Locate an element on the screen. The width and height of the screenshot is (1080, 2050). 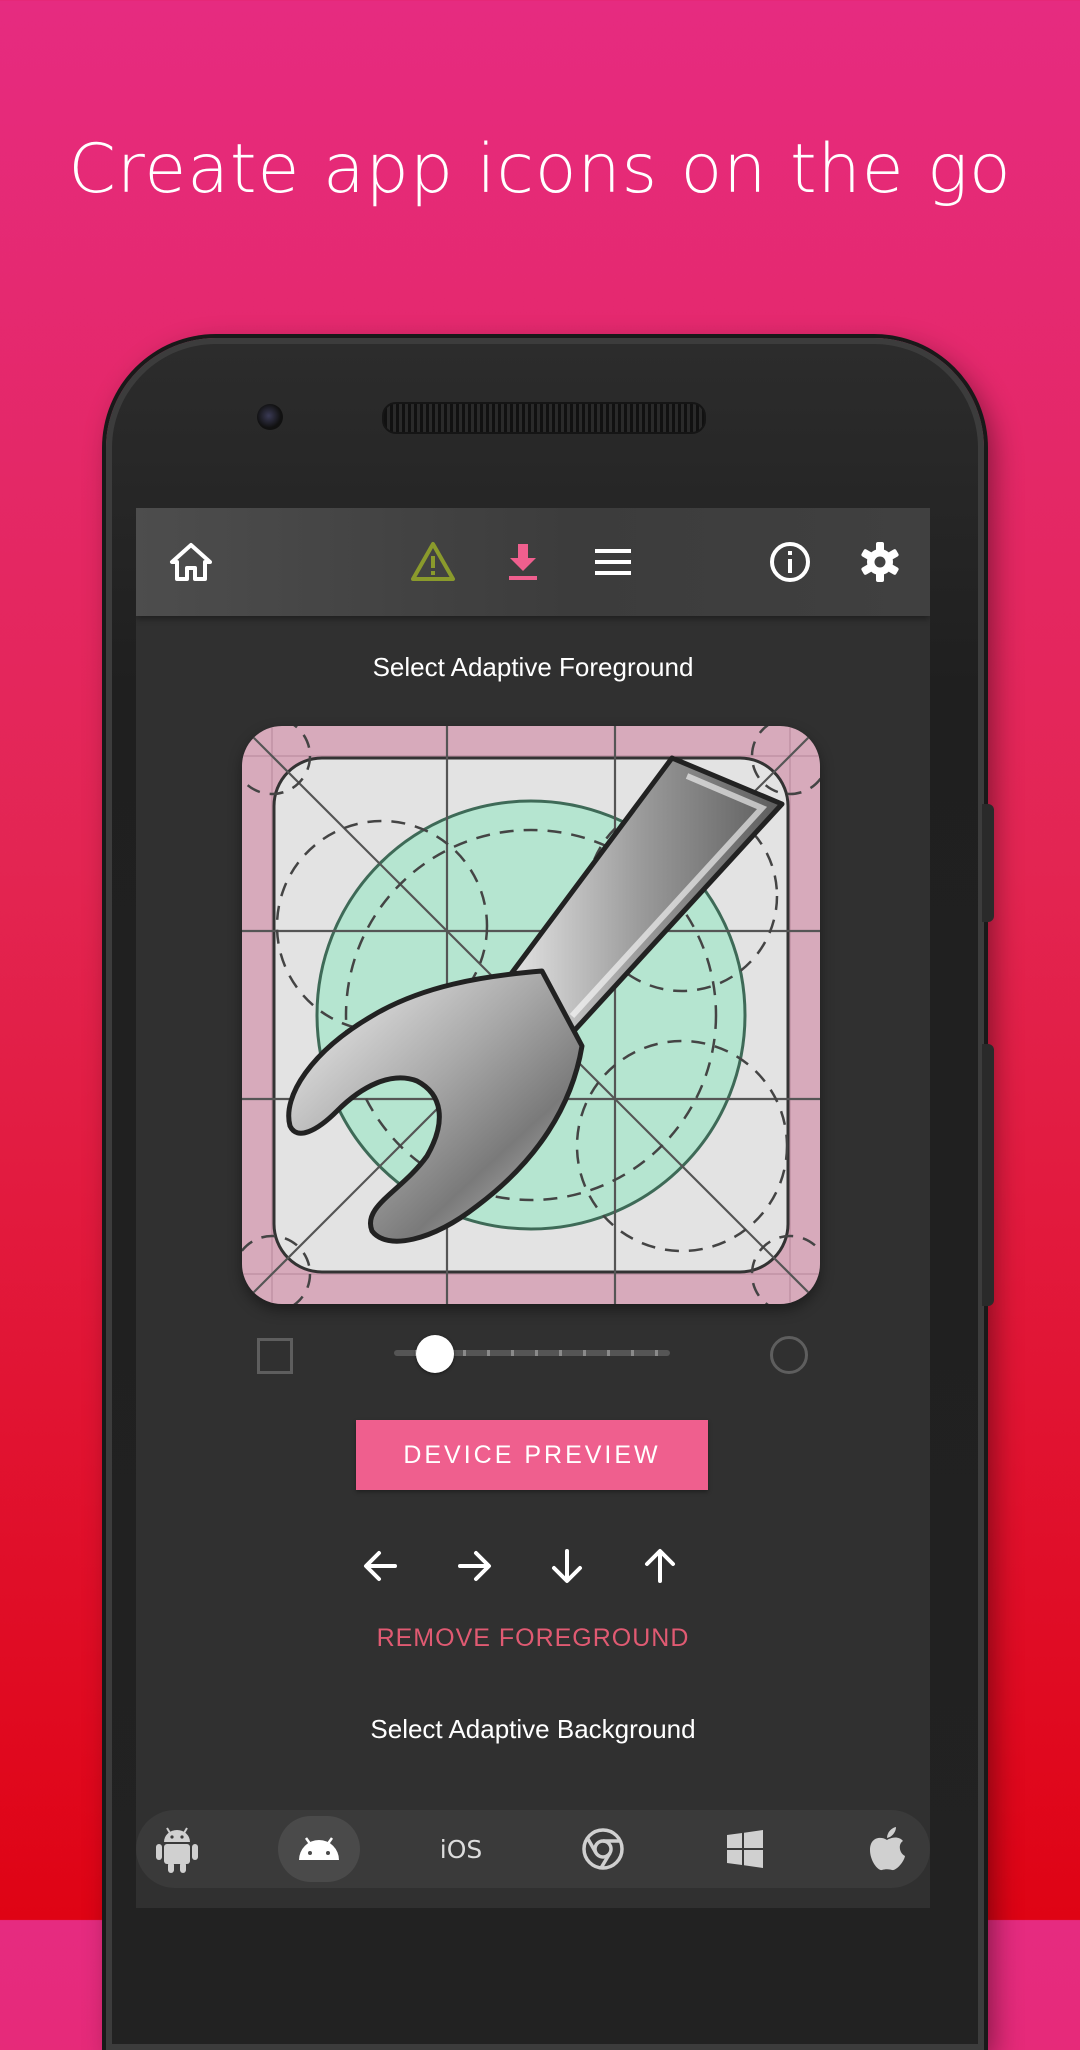
platform-tab-windows is located at coordinates (745, 1849).